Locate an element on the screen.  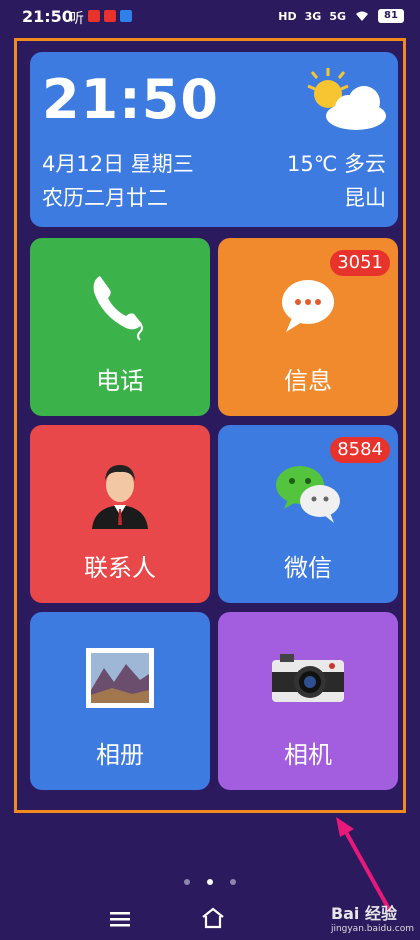
photo-album-icon is located at coordinates (120, 678).